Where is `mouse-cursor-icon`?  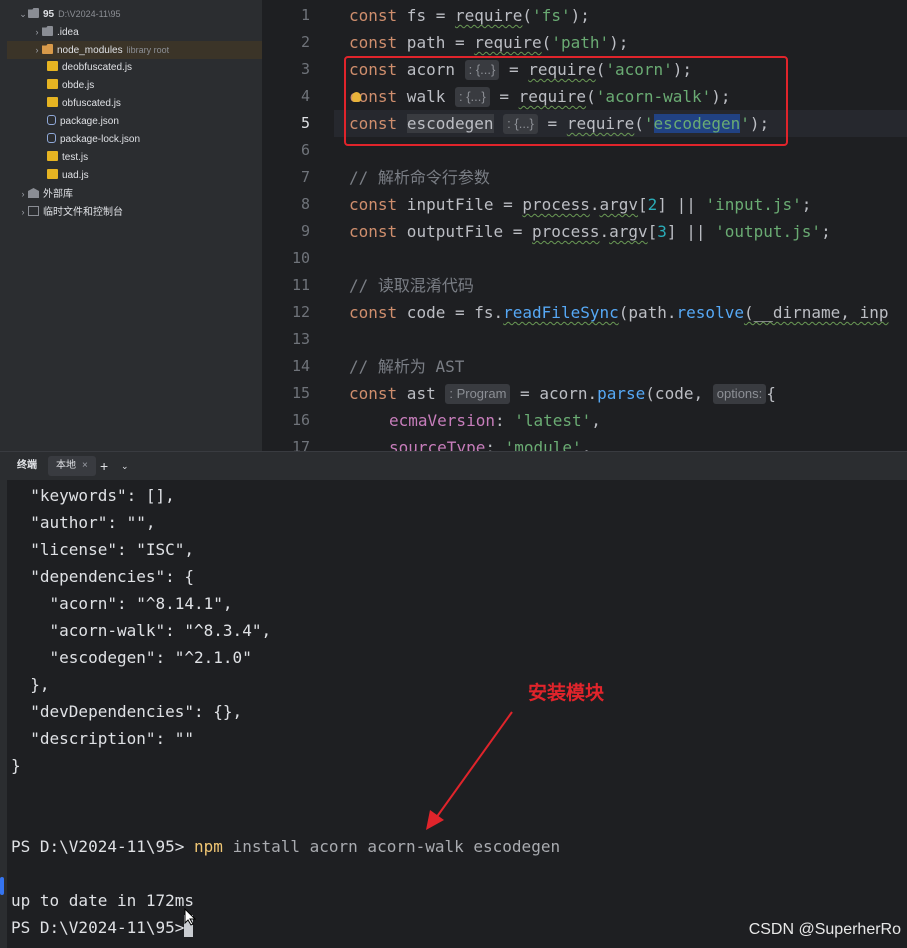
mouse-cursor-icon is located at coordinates (190, 917).